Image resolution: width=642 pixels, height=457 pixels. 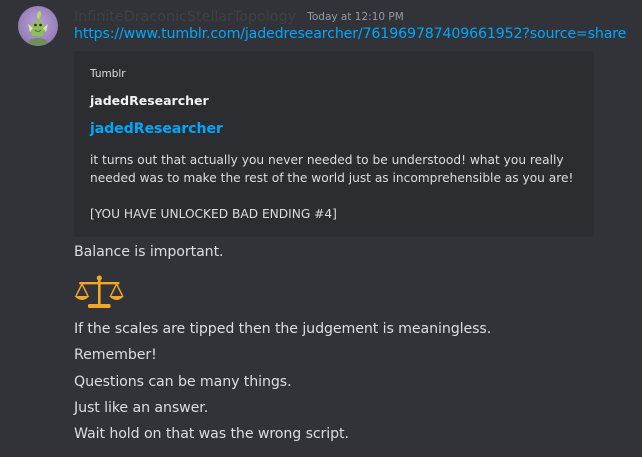 I want to click on dragon-avatar-icon, so click(x=38, y=28).